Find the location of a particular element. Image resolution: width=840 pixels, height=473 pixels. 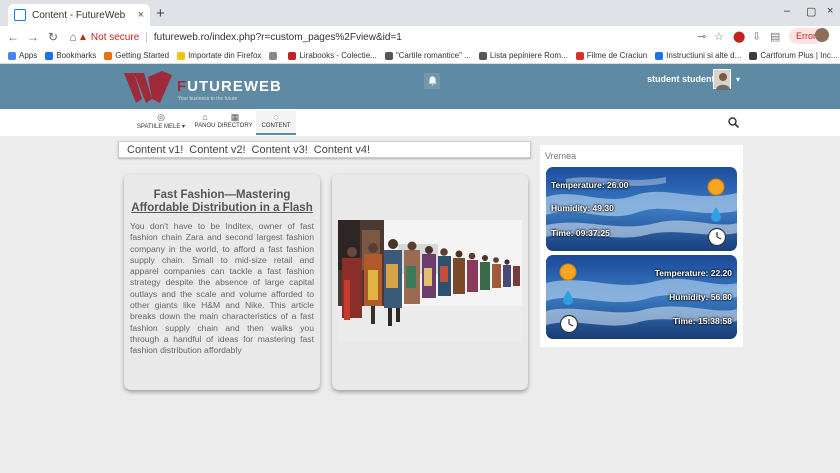

browser-tab: Content - FutureWeb × is located at coordinates (79, 15).